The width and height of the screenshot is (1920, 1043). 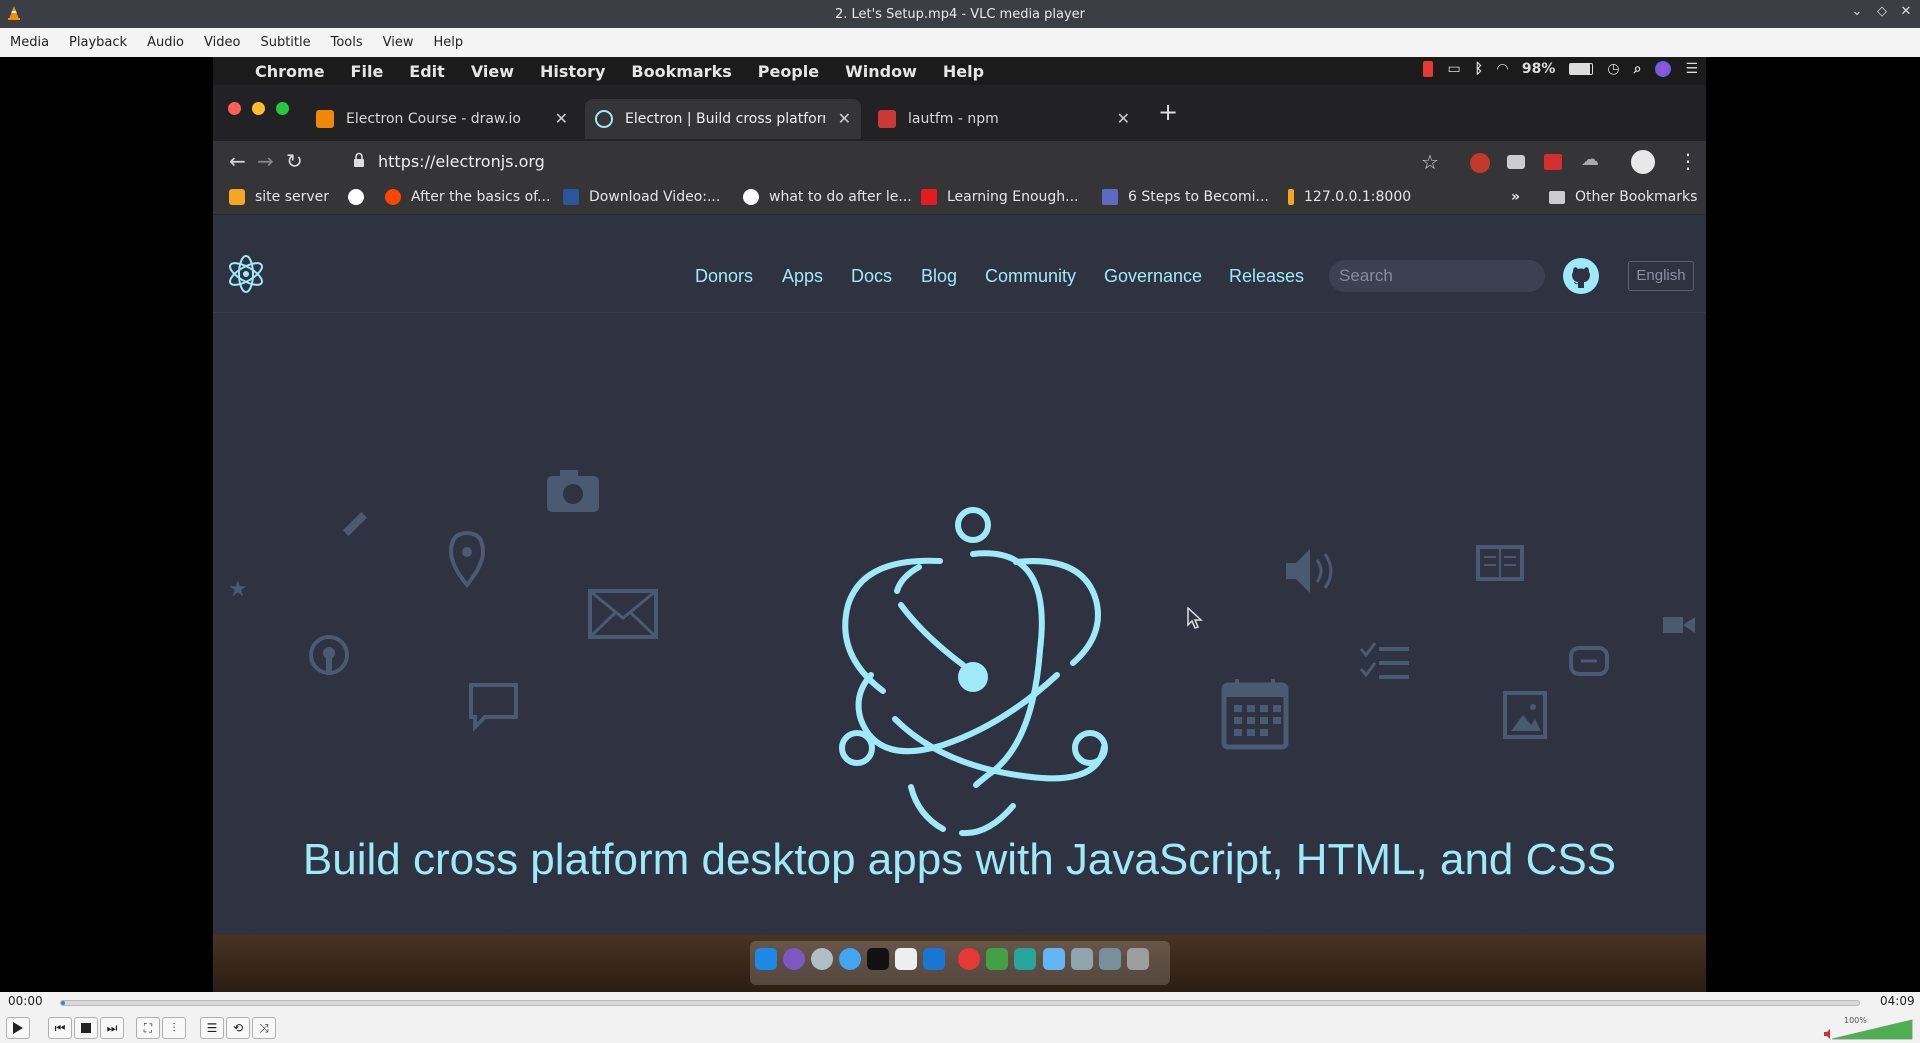 What do you see at coordinates (1480, 163) in the screenshot?
I see `extension-icon` at bounding box center [1480, 163].